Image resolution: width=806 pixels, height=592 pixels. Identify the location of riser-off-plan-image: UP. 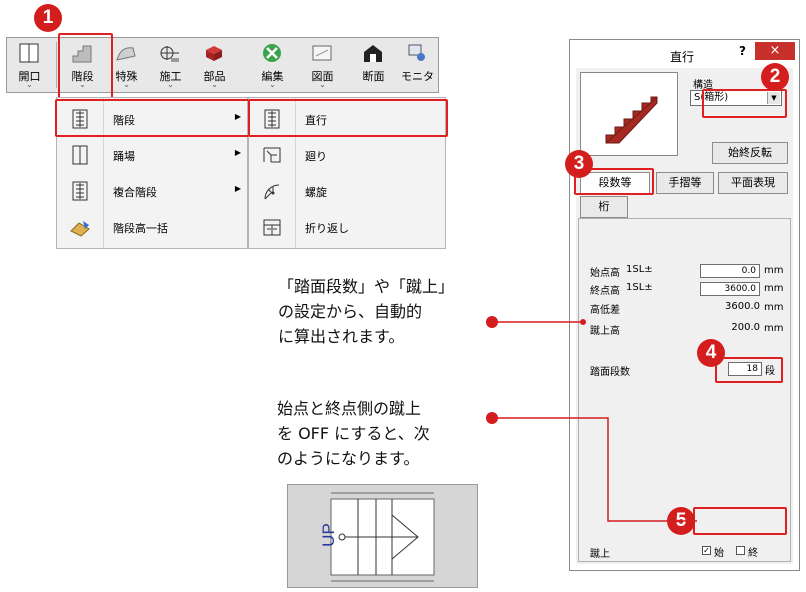
(382, 536).